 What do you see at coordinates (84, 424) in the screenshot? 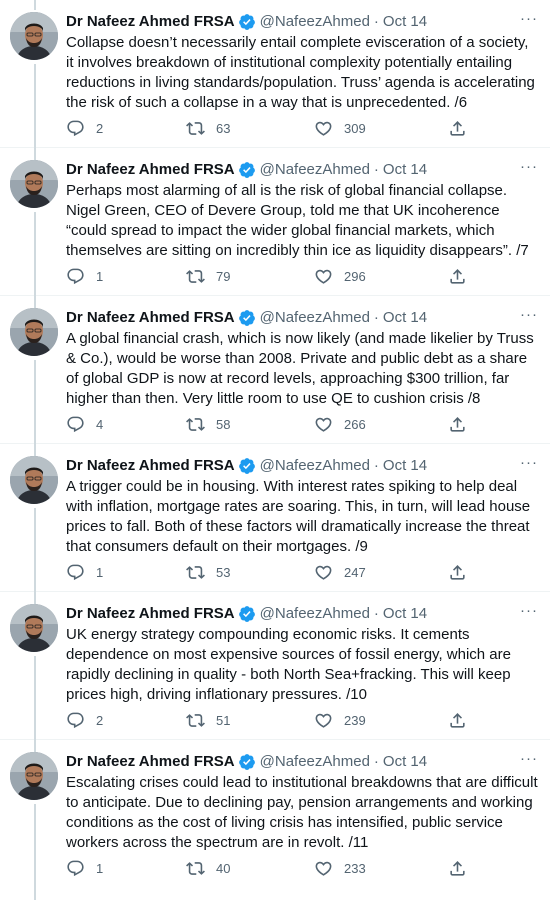
I see `reply-button: 4` at bounding box center [84, 424].